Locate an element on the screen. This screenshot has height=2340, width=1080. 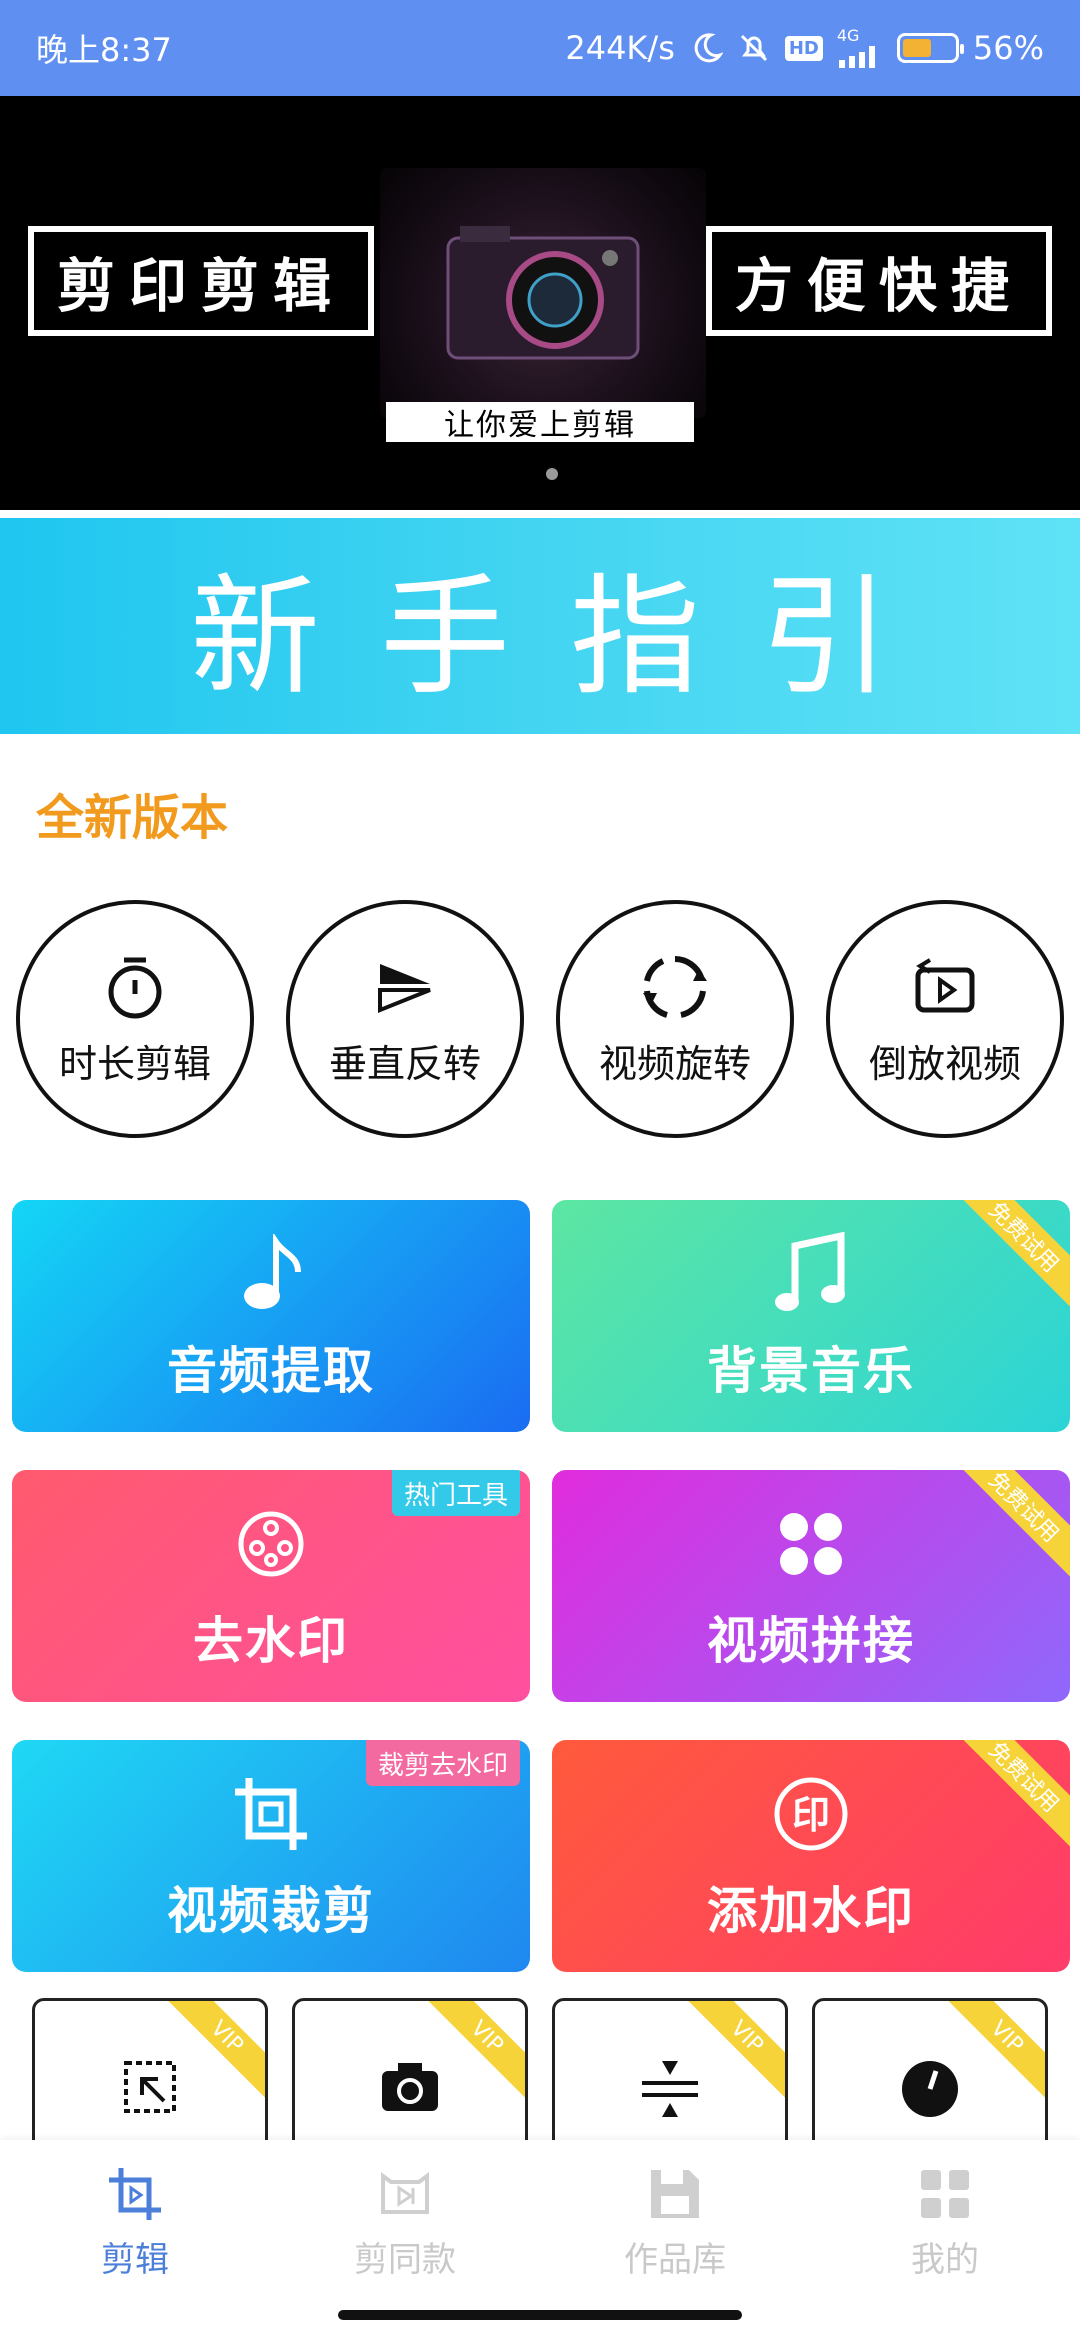
moon-icon is located at coordinates (706, 48).